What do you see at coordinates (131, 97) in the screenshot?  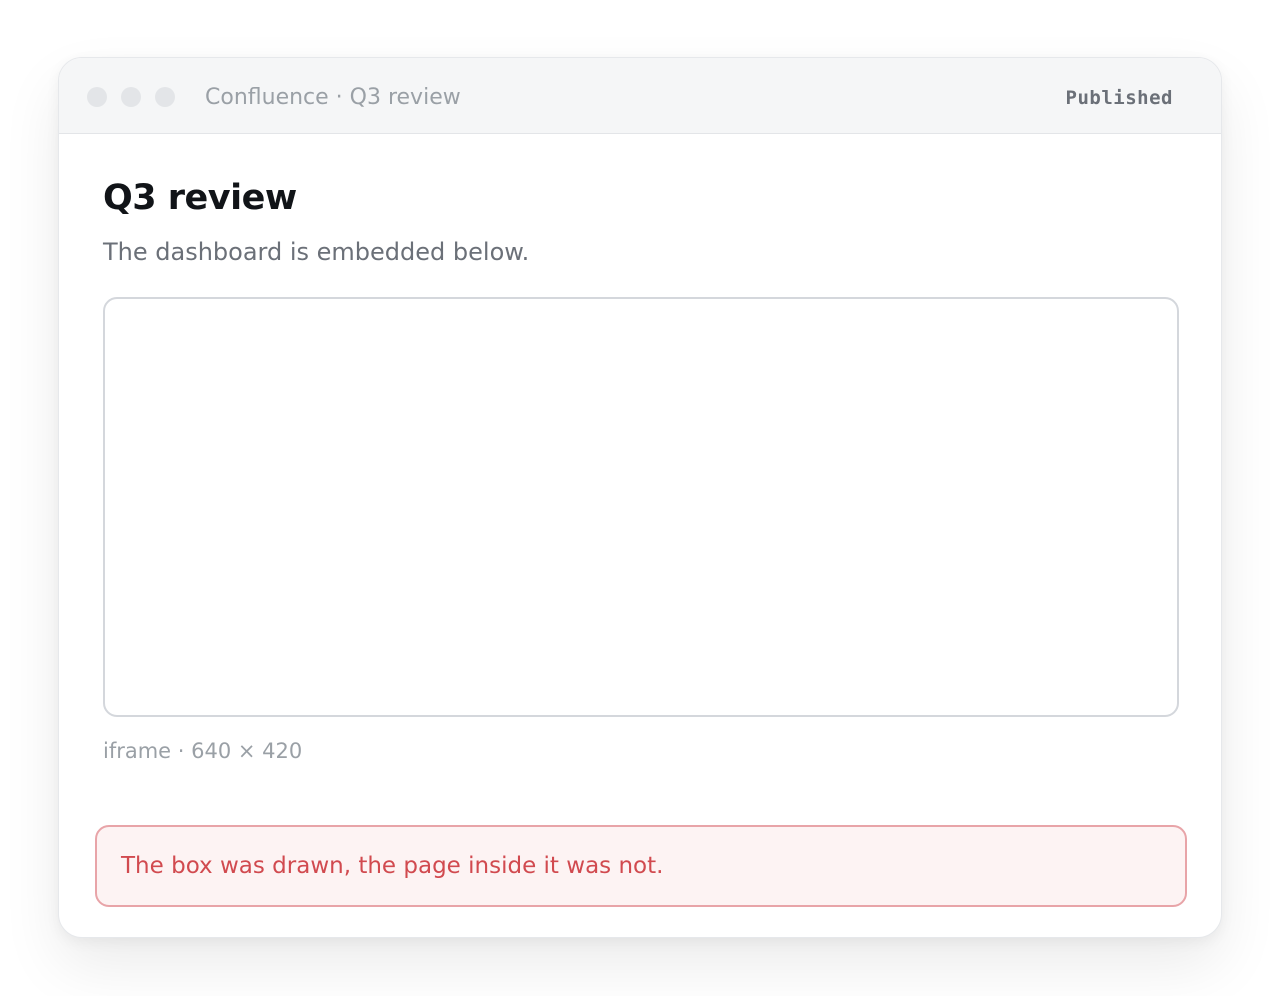 I see `window-minimize-dot` at bounding box center [131, 97].